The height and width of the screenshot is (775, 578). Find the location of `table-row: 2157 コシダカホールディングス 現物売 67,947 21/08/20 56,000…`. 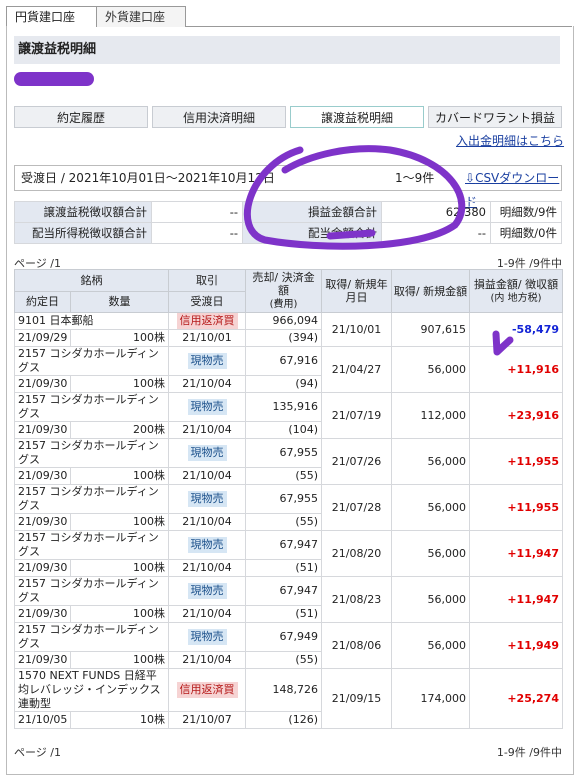

table-row: 2157 コシダカホールディングス 現物売 67,947 21/08/20 56,000… is located at coordinates (288, 553).